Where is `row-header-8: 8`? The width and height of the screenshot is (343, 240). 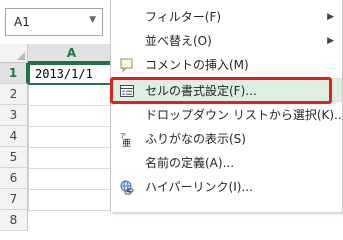 row-header-8: 8 is located at coordinates (14, 220).